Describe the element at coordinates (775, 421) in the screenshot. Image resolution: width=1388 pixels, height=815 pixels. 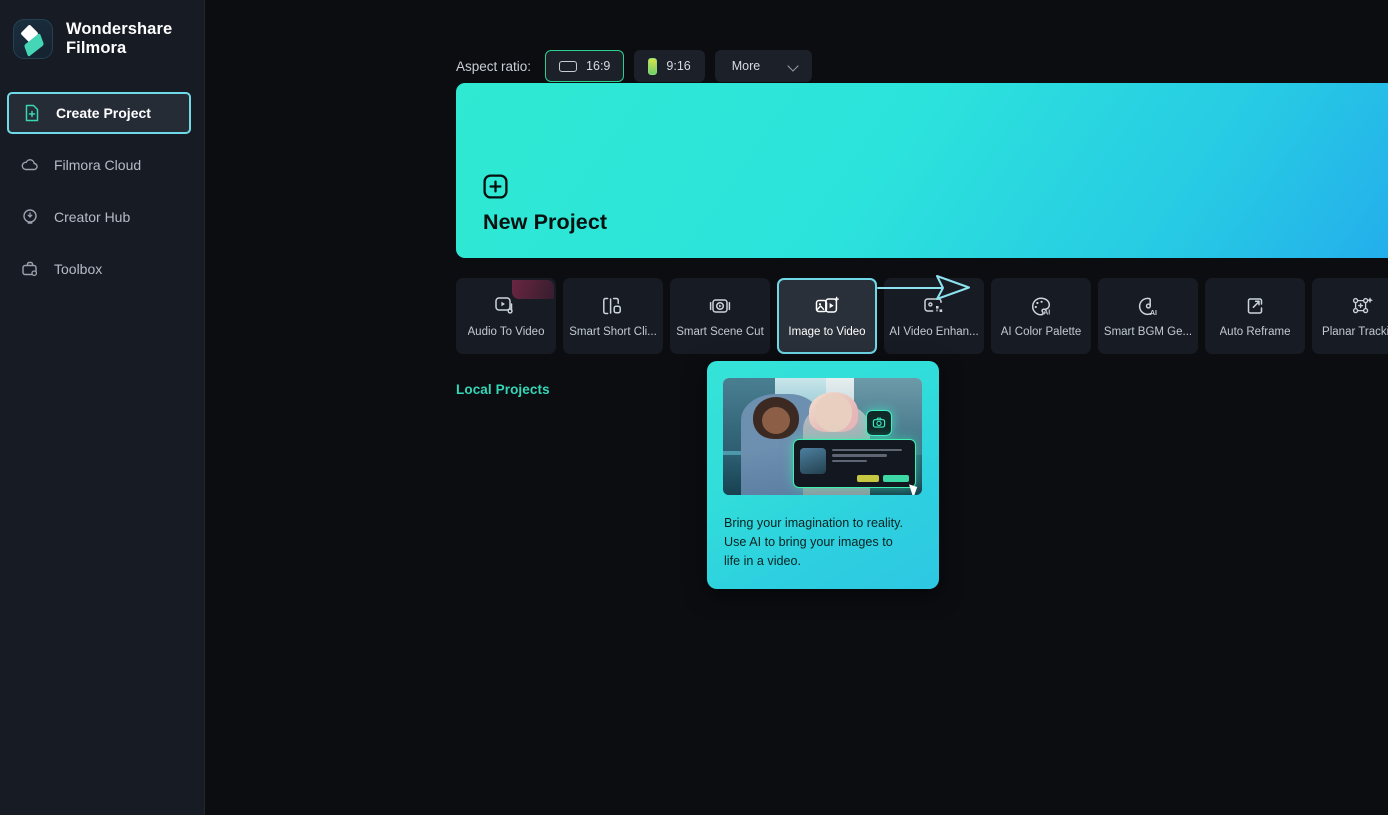
I see `preview-person-left-face` at that location.